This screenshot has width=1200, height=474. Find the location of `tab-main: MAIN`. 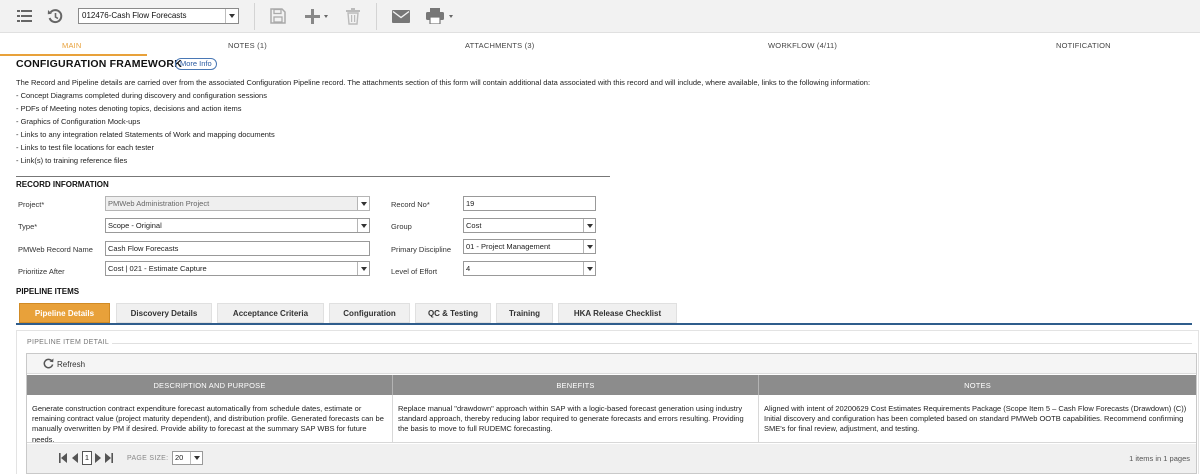

tab-main: MAIN is located at coordinates (72, 45).